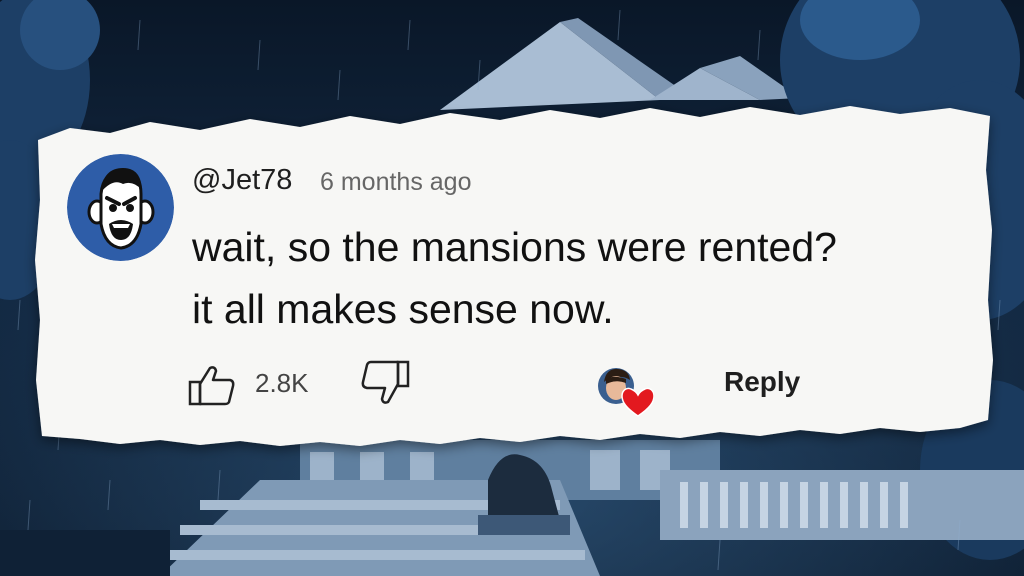  What do you see at coordinates (282, 383) in the screenshot?
I see `like-count: 2.8K` at bounding box center [282, 383].